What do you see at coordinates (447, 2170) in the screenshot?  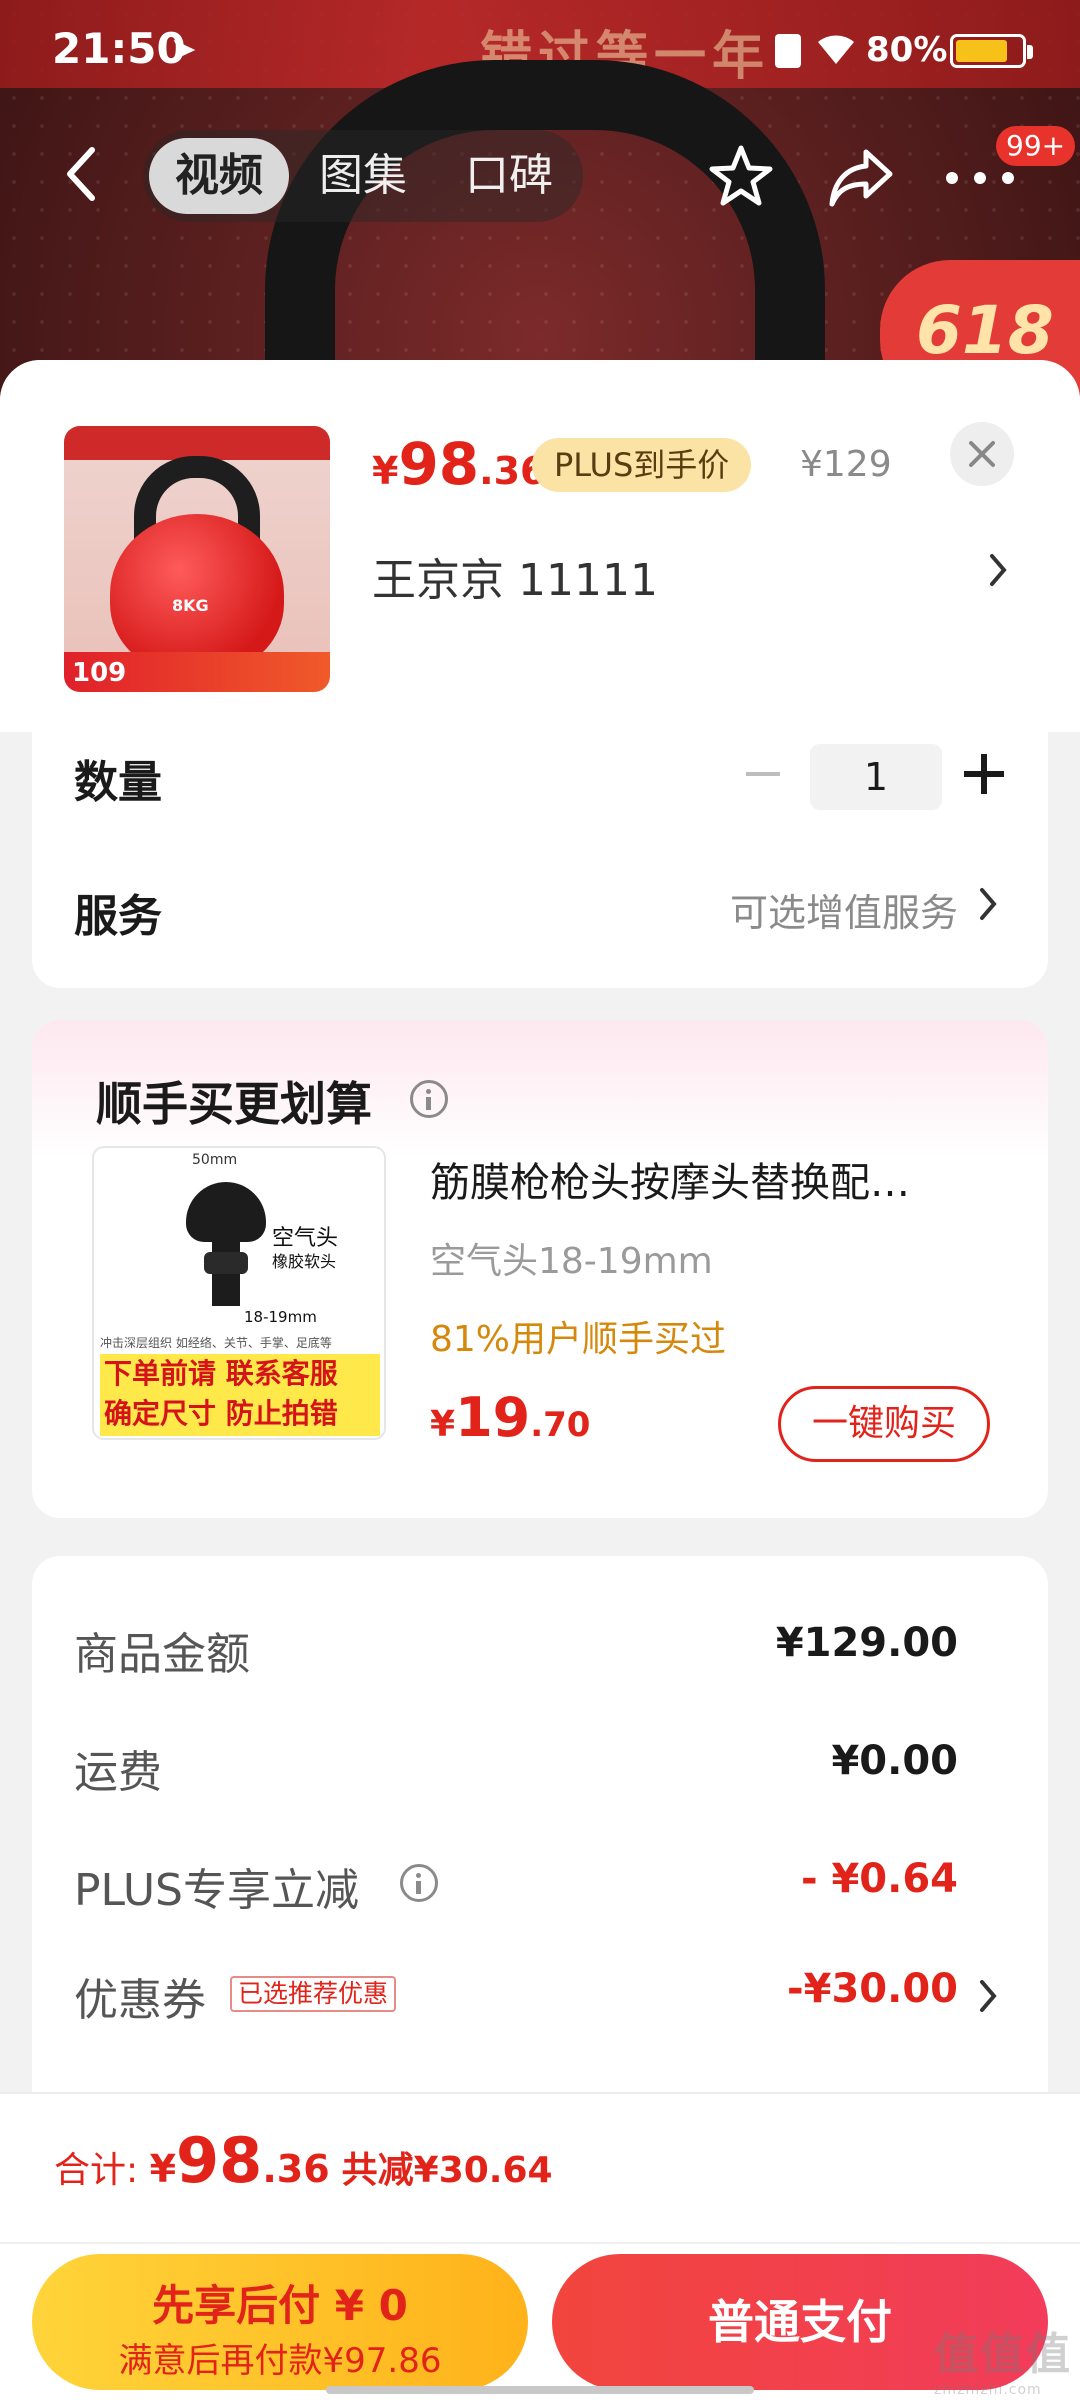 I see `total-saved: 共减¥30.64` at bounding box center [447, 2170].